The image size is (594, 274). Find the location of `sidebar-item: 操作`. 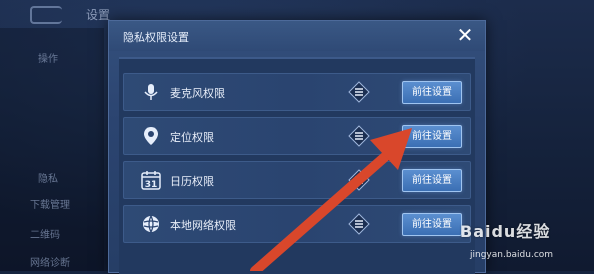

sidebar-item: 操作 is located at coordinates (68, 57).